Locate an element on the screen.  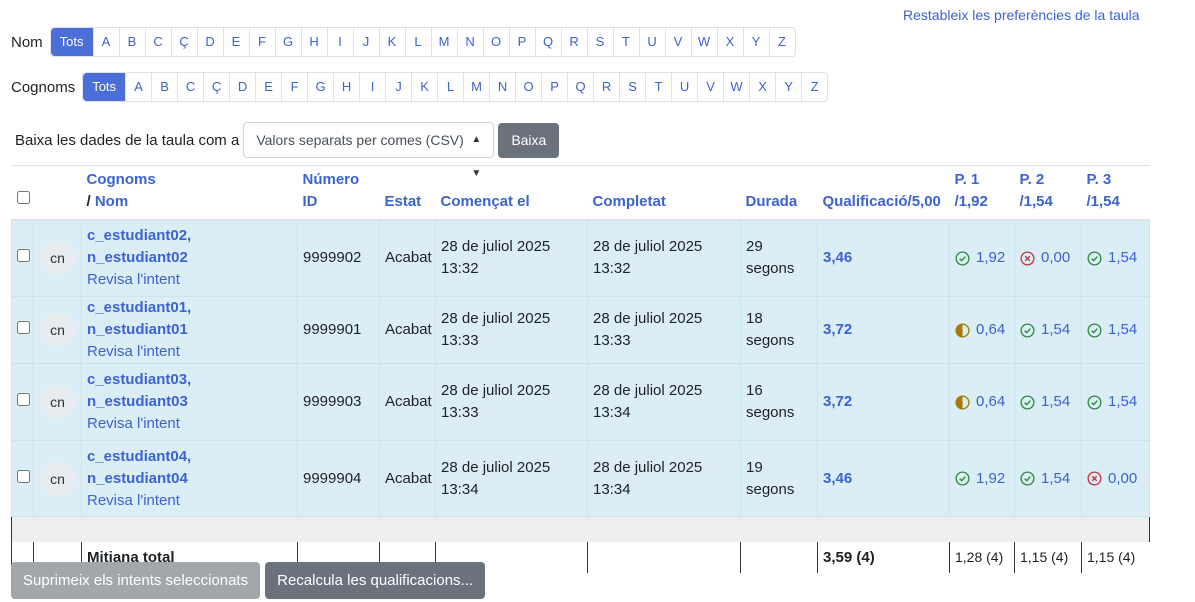
q2-mark-cell: 0,00 is located at coordinates (1048, 258).